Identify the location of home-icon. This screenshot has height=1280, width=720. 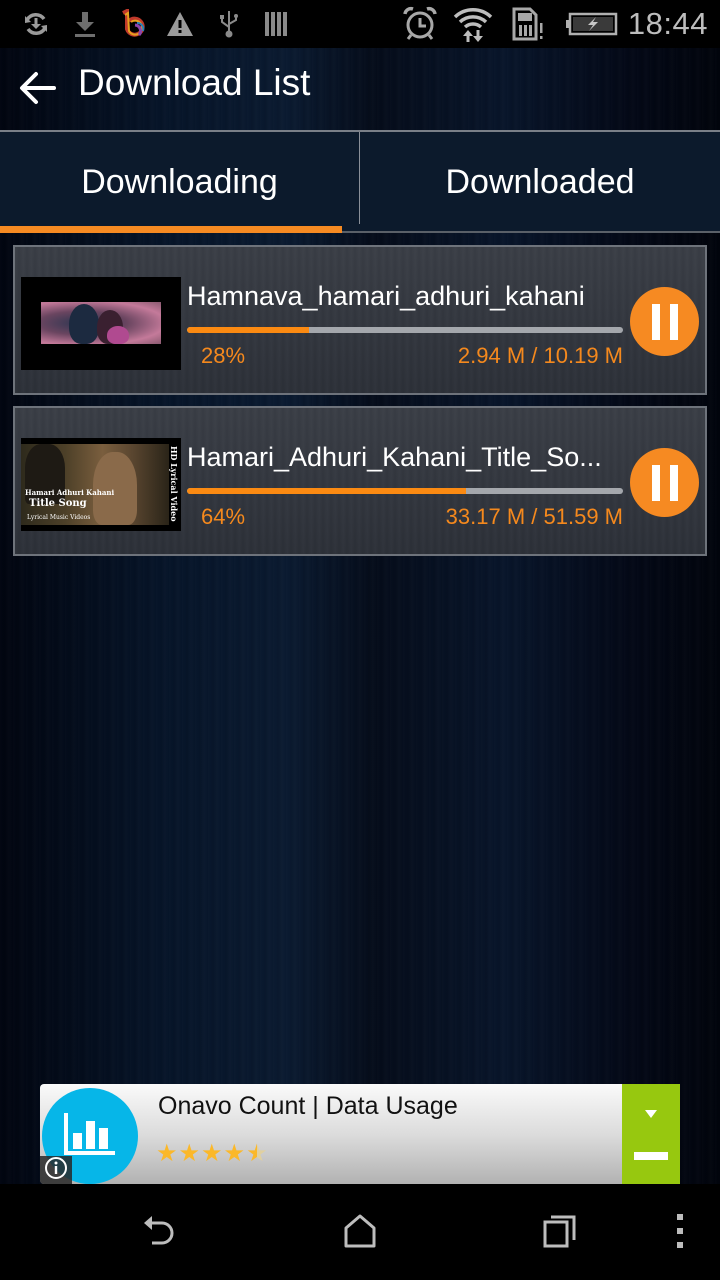
(360, 1233).